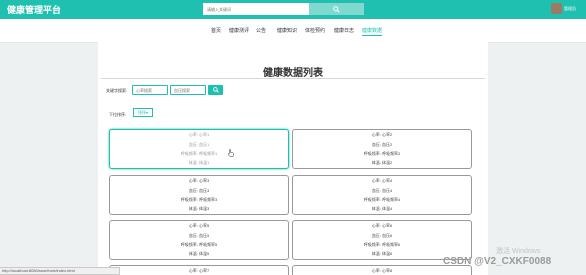  Describe the element at coordinates (256, 9) in the screenshot. I see `search-input` at that location.